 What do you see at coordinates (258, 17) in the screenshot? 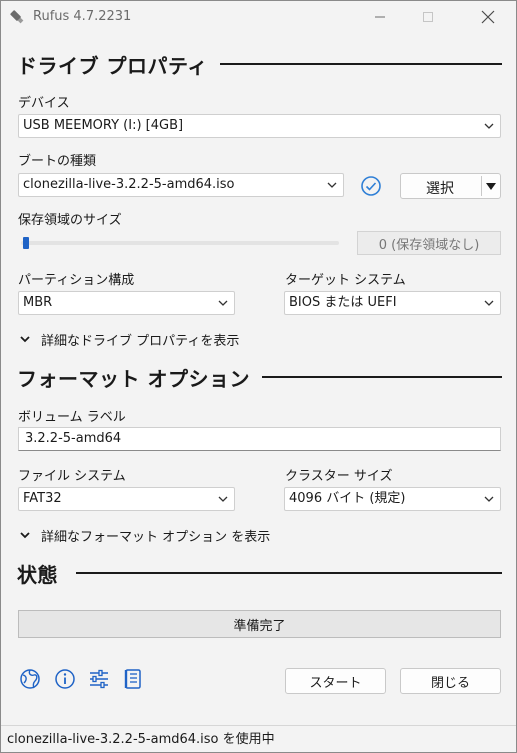
I see `title-bar: Rufus 4.7.2231` at bounding box center [258, 17].